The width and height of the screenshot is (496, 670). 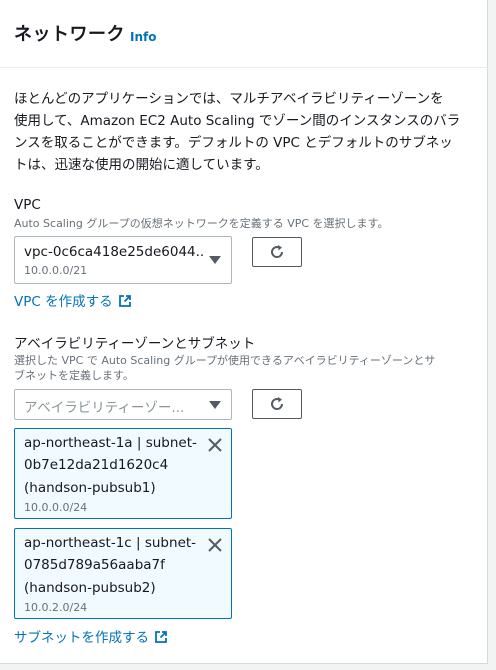 I want to click on create-subnet-link: サブネットを作成する, so click(x=91, y=636).